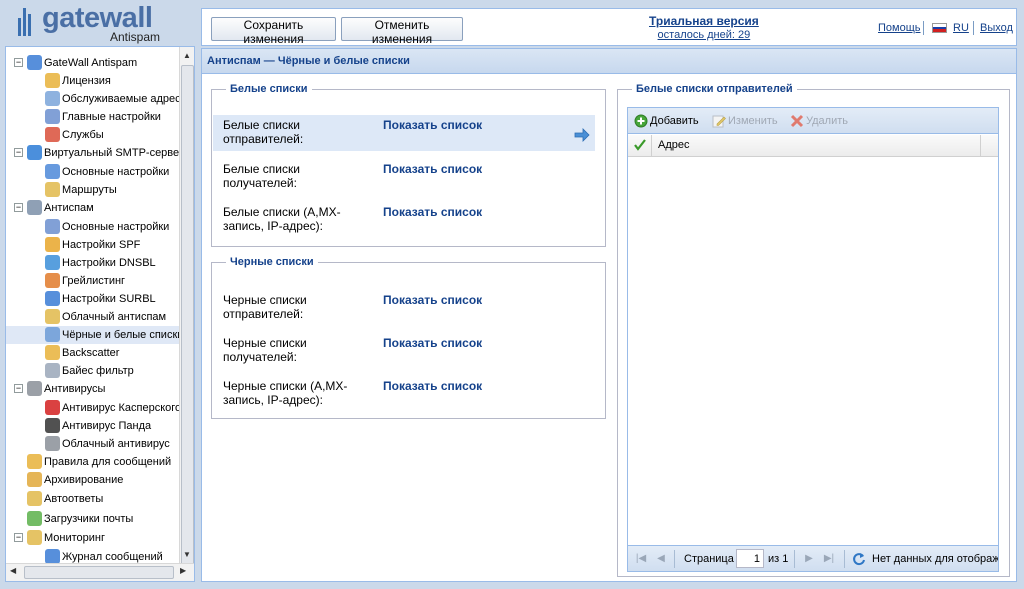 The width and height of the screenshot is (1024, 589). I want to click on address-column-header: Адрес, so click(674, 145).